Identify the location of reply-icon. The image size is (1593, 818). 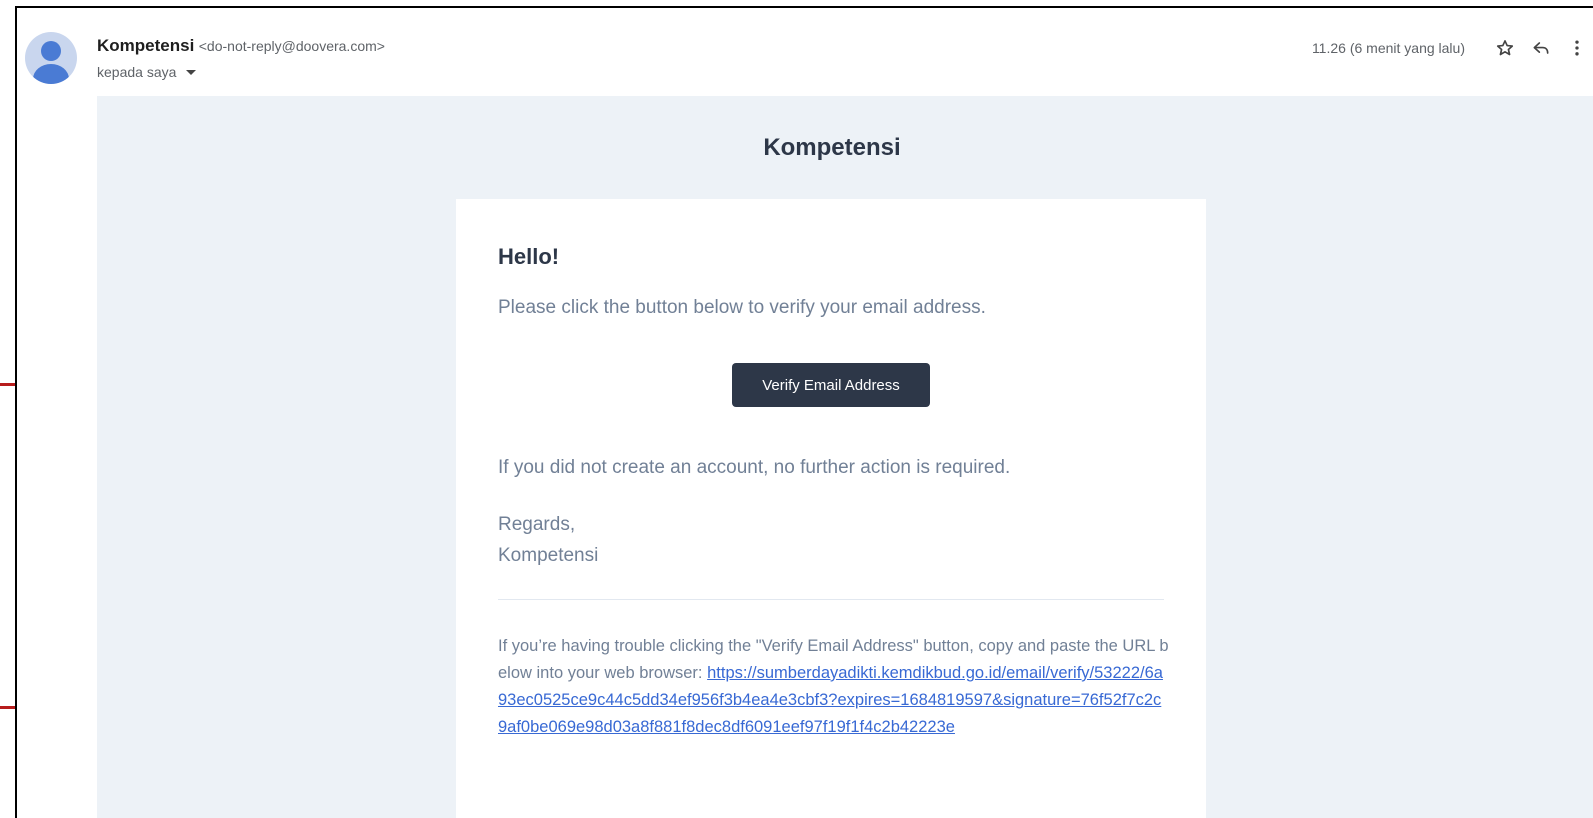
(1541, 48).